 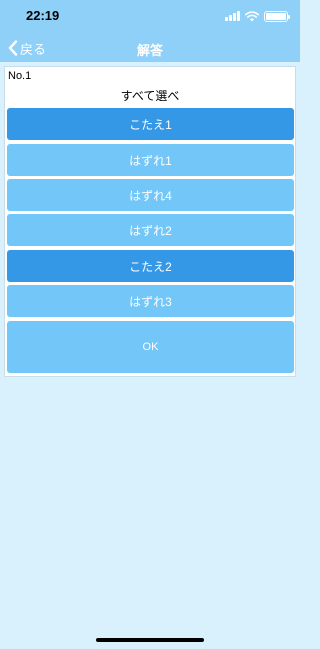 What do you see at coordinates (150, 96) in the screenshot?
I see `question-prompt: すべて選べ` at bounding box center [150, 96].